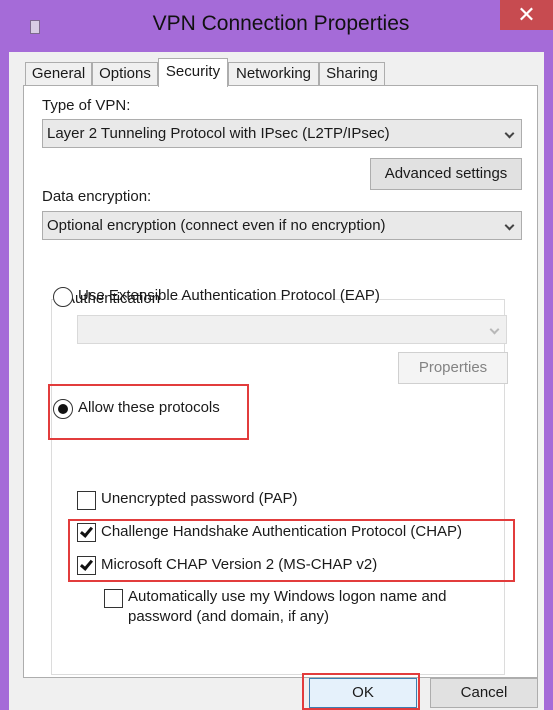 This screenshot has width=553, height=710. Describe the element at coordinates (453, 368) in the screenshot. I see `properties-button: Properties` at that location.